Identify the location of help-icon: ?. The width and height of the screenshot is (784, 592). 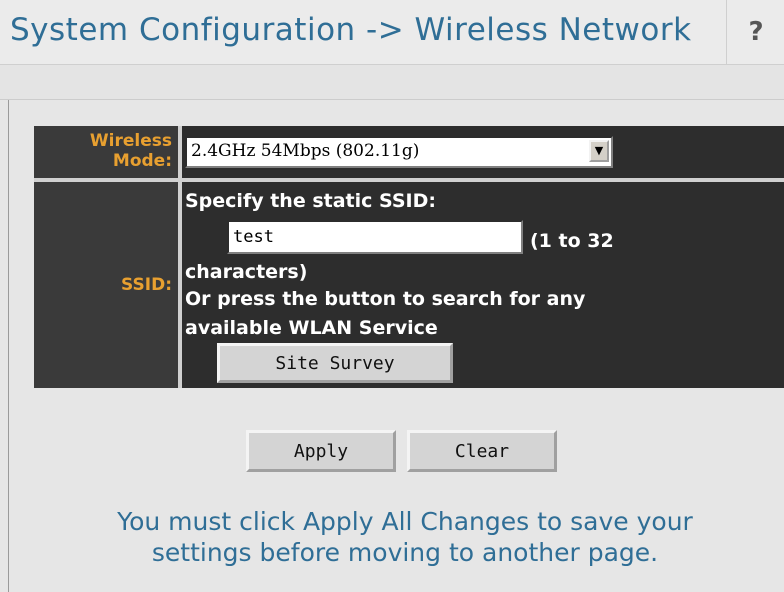
(756, 32).